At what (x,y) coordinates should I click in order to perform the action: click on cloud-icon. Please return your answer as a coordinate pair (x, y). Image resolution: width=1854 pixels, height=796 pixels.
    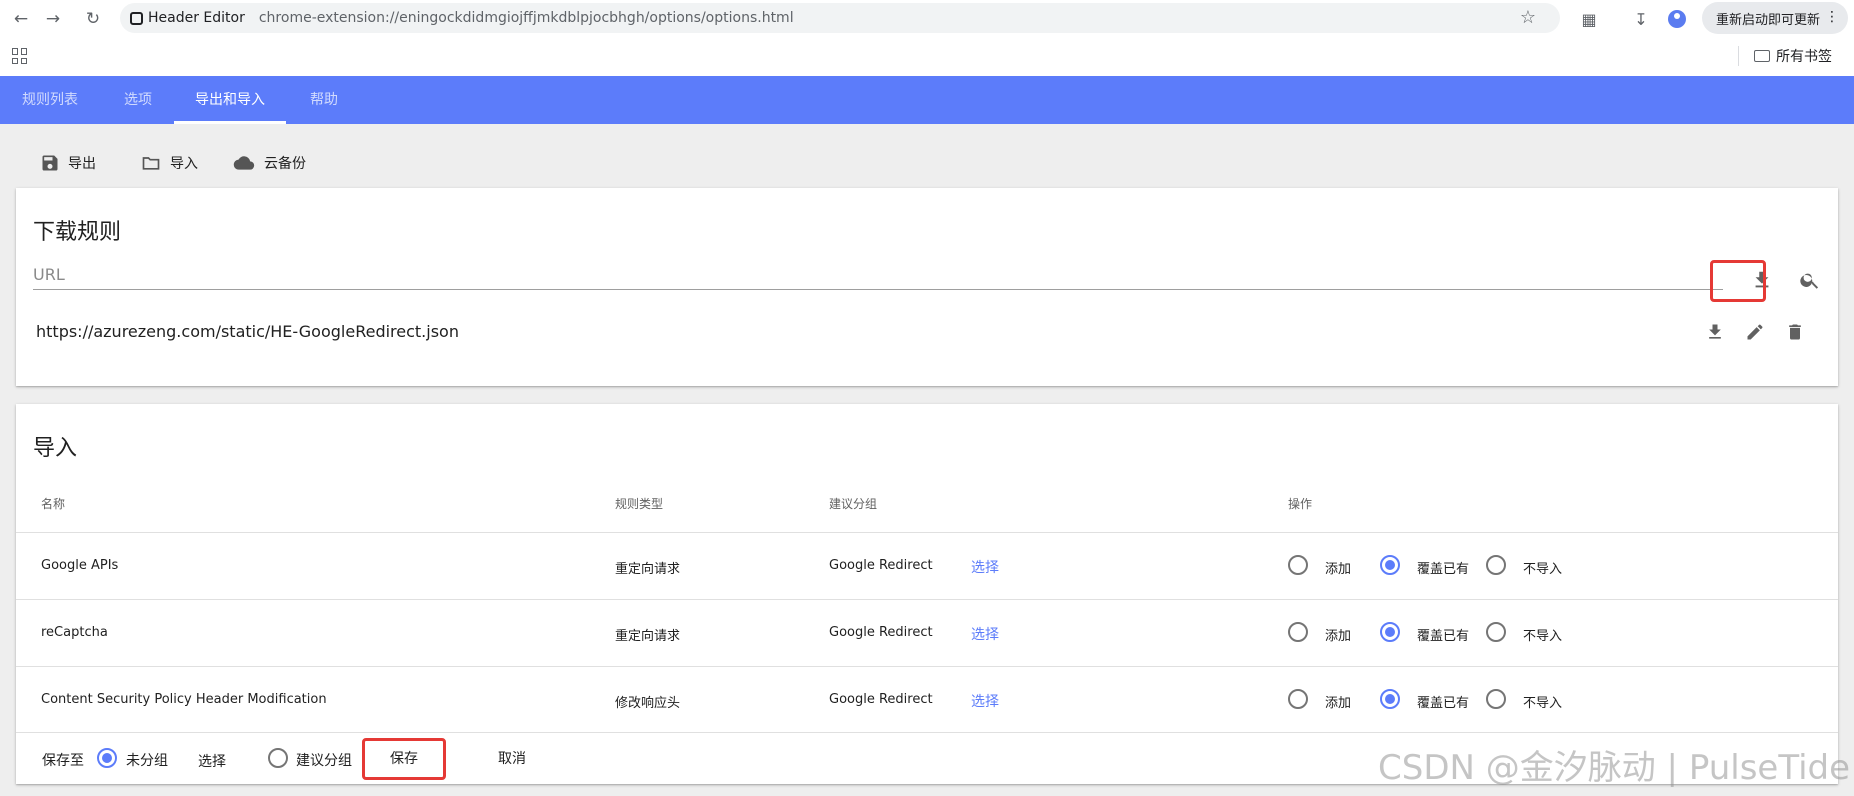
    Looking at the image, I should click on (244, 163).